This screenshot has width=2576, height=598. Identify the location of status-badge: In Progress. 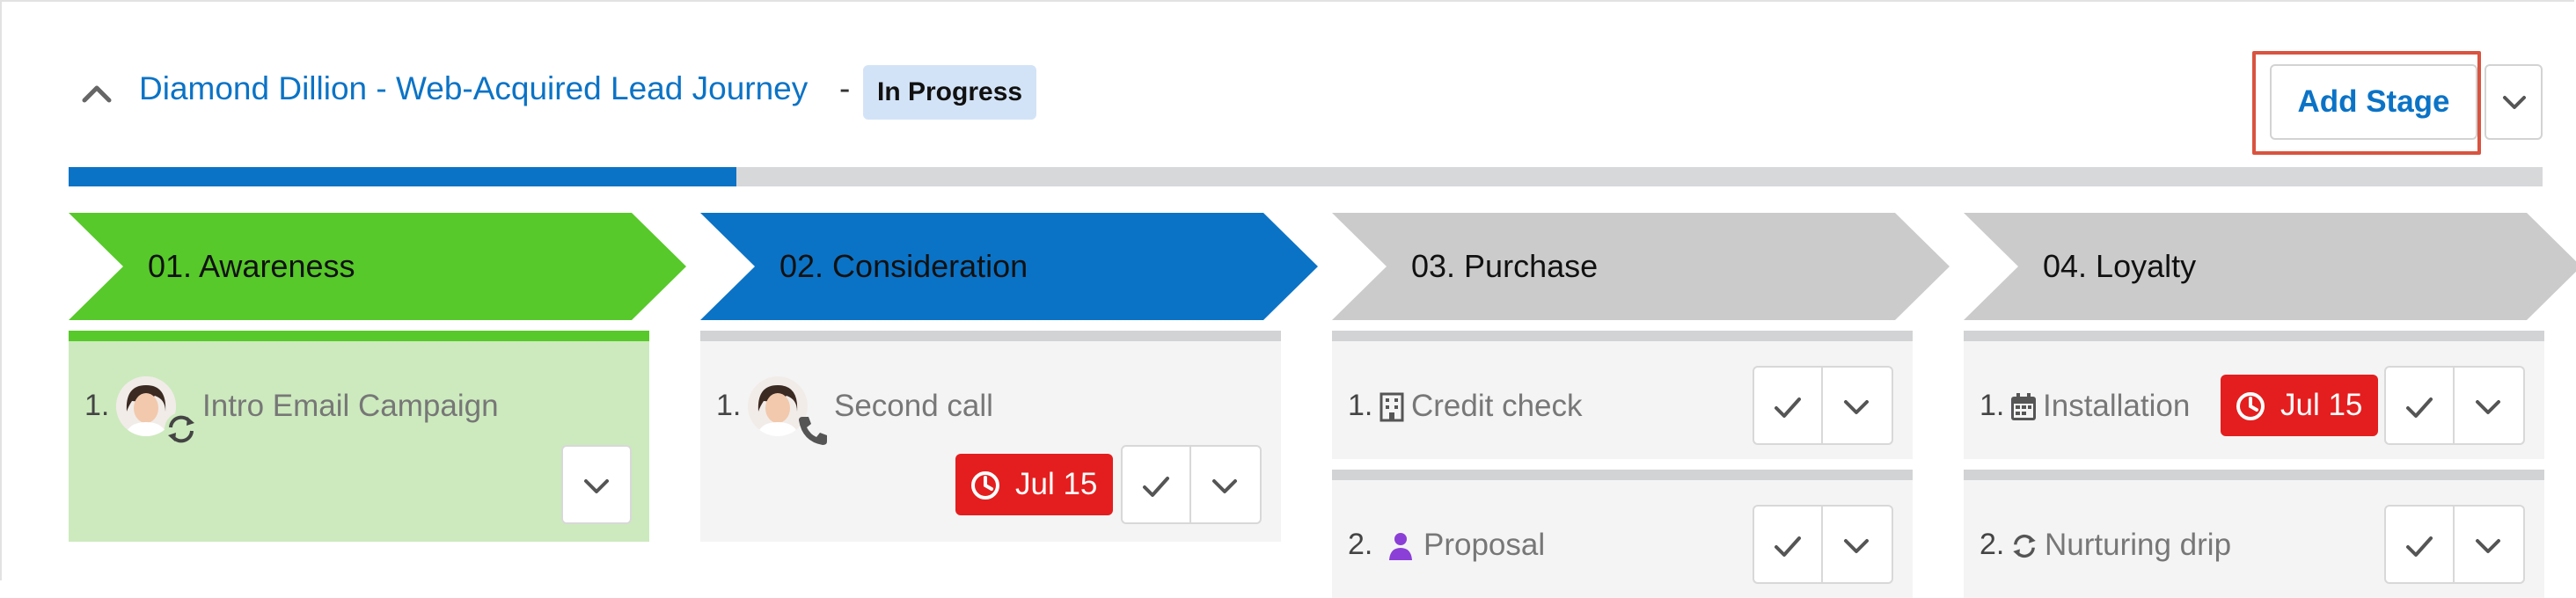
(950, 92).